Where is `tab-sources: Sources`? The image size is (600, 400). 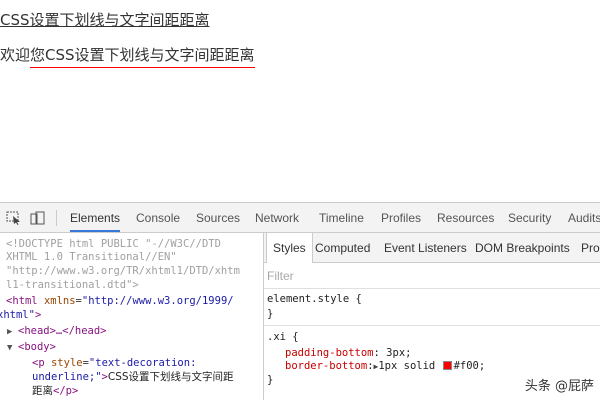
tab-sources: Sources is located at coordinates (218, 217).